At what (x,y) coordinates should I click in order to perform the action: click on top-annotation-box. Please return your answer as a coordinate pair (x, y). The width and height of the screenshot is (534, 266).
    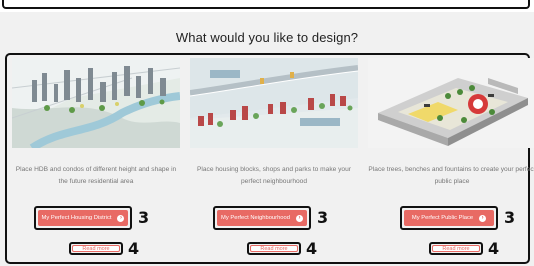
    Looking at the image, I should click on (266, 4).